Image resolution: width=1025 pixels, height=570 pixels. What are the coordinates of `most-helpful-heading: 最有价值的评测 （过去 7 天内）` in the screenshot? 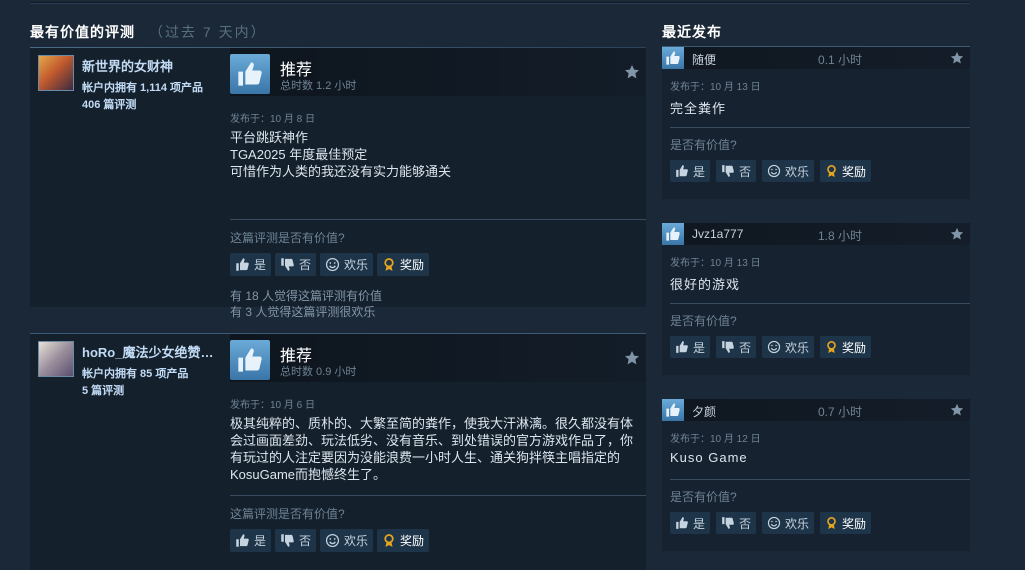 It's located at (338, 34).